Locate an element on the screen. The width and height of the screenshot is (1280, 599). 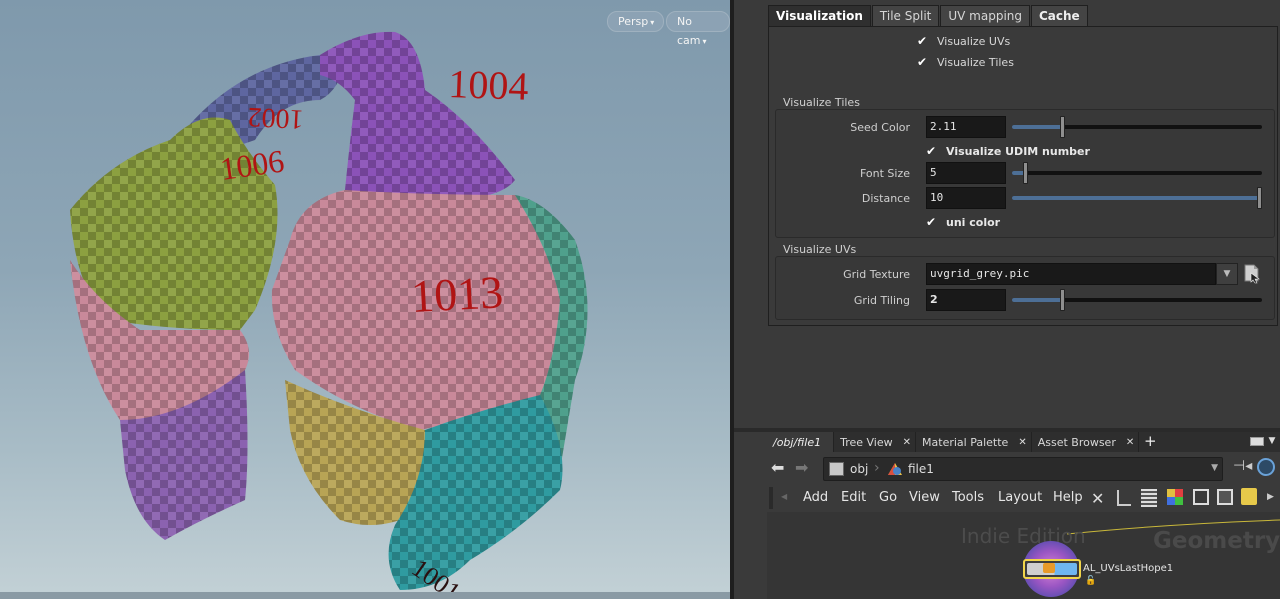
node-name-label: AL_UVsLastHope1 is located at coordinates (1128, 568).